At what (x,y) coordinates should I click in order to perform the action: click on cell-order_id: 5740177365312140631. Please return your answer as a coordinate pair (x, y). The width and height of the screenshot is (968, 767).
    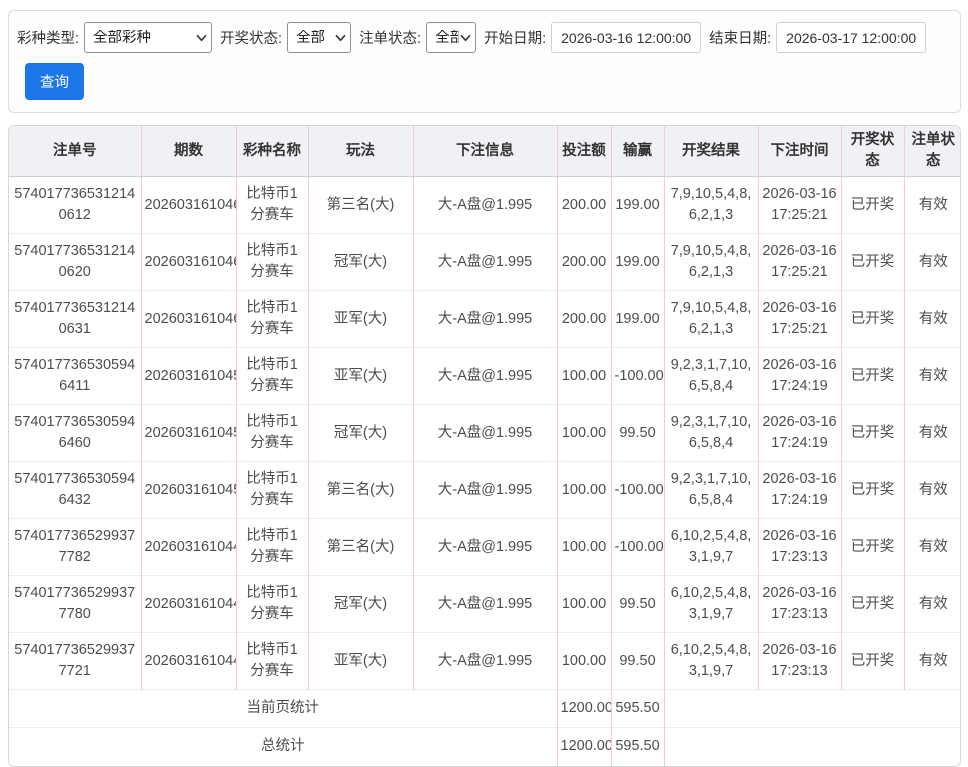
    Looking at the image, I should click on (75, 319).